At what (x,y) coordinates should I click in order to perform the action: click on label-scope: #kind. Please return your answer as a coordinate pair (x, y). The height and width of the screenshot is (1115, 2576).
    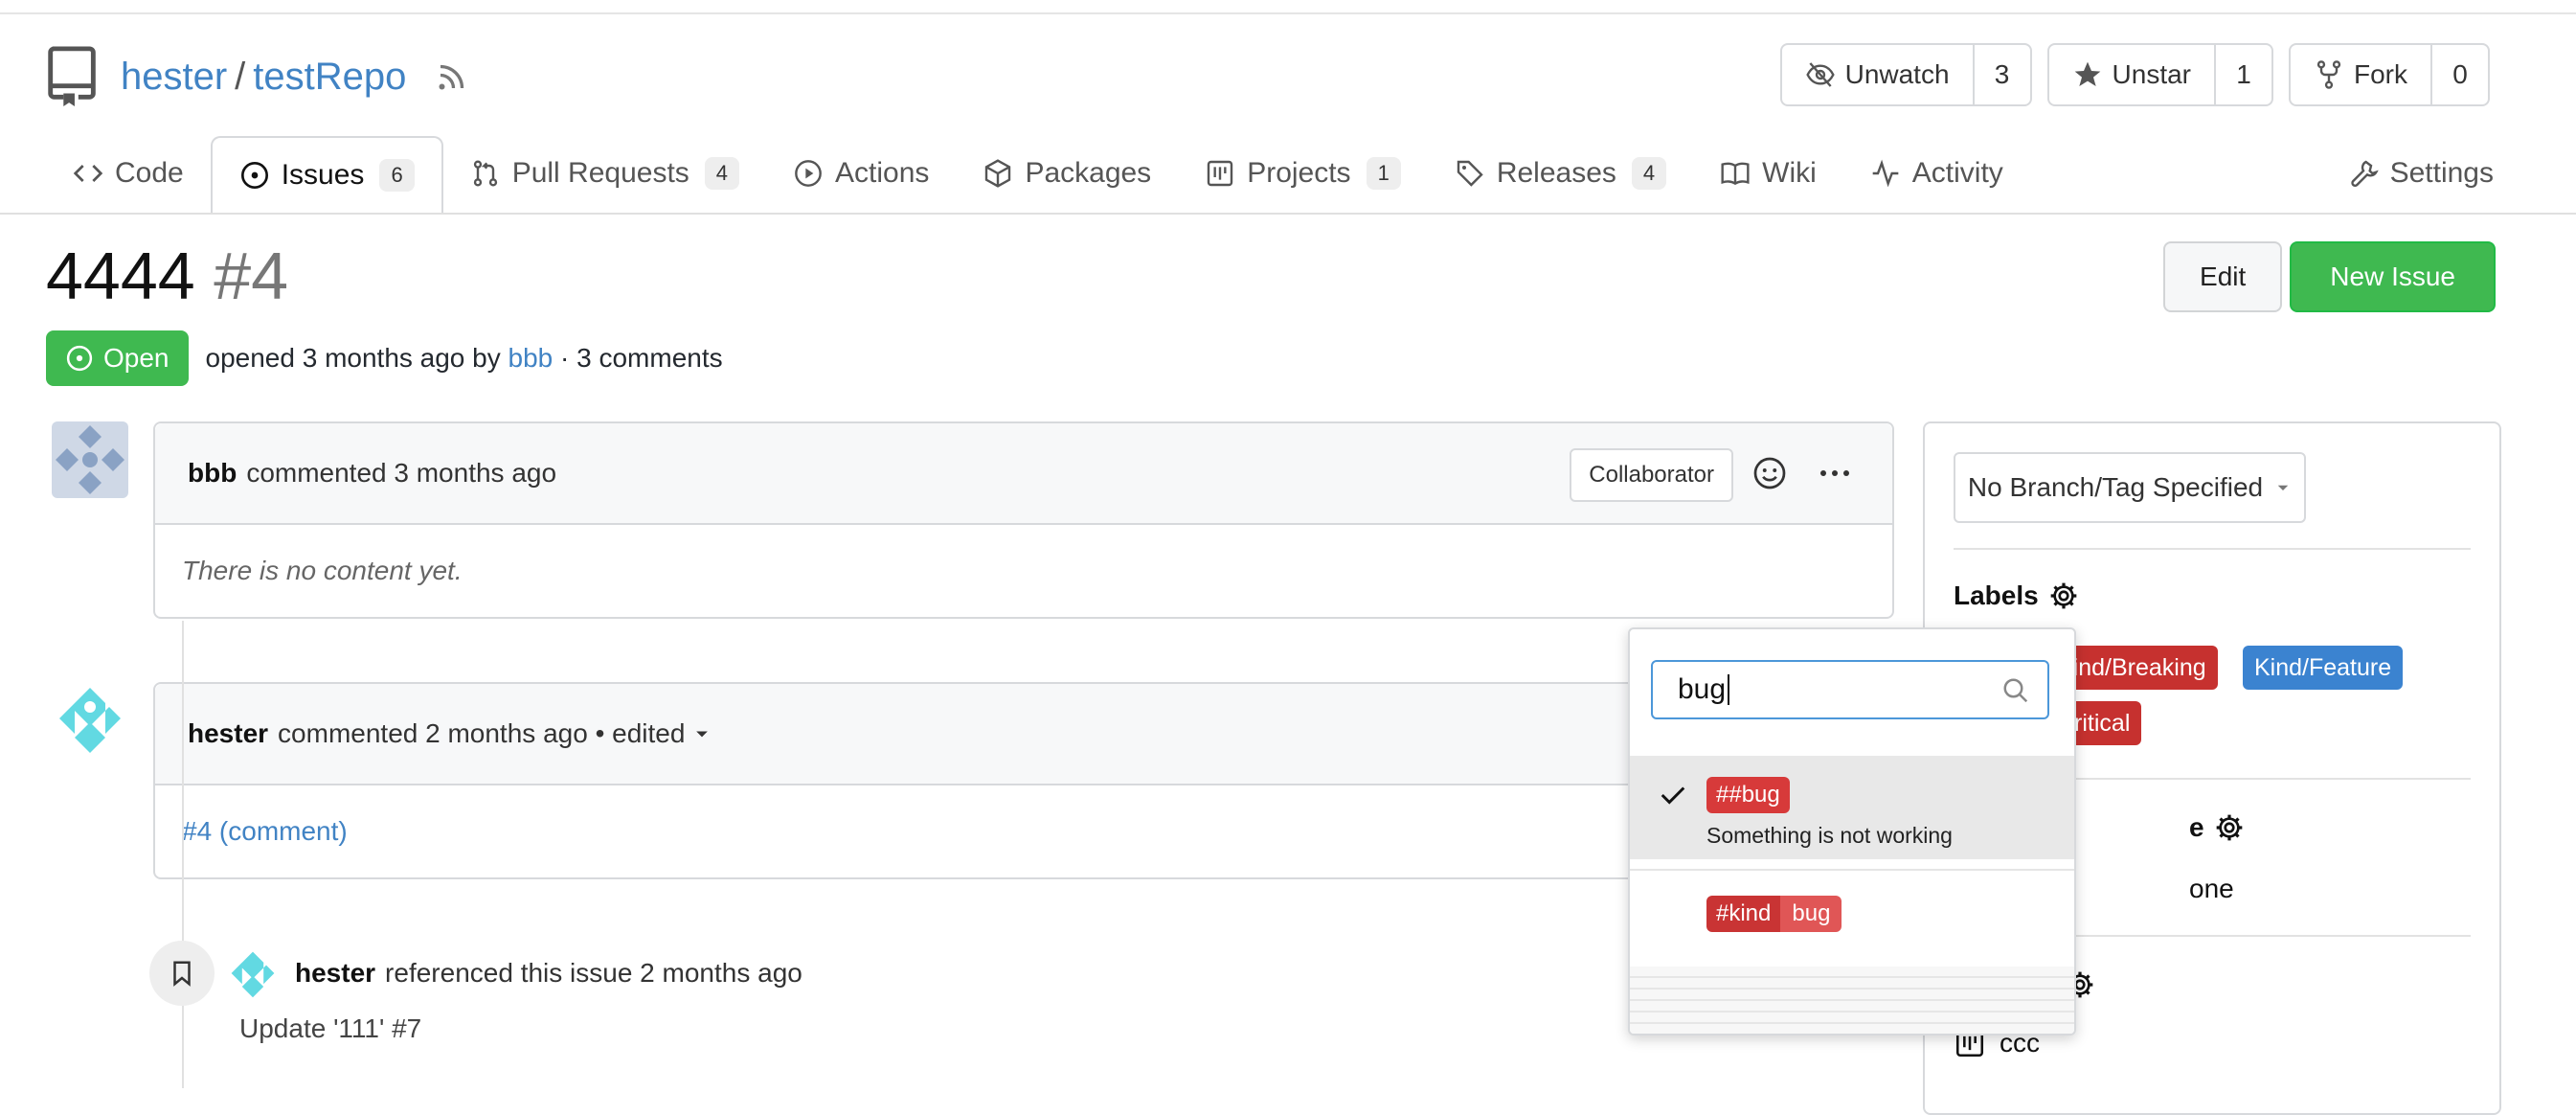
    Looking at the image, I should click on (1743, 914).